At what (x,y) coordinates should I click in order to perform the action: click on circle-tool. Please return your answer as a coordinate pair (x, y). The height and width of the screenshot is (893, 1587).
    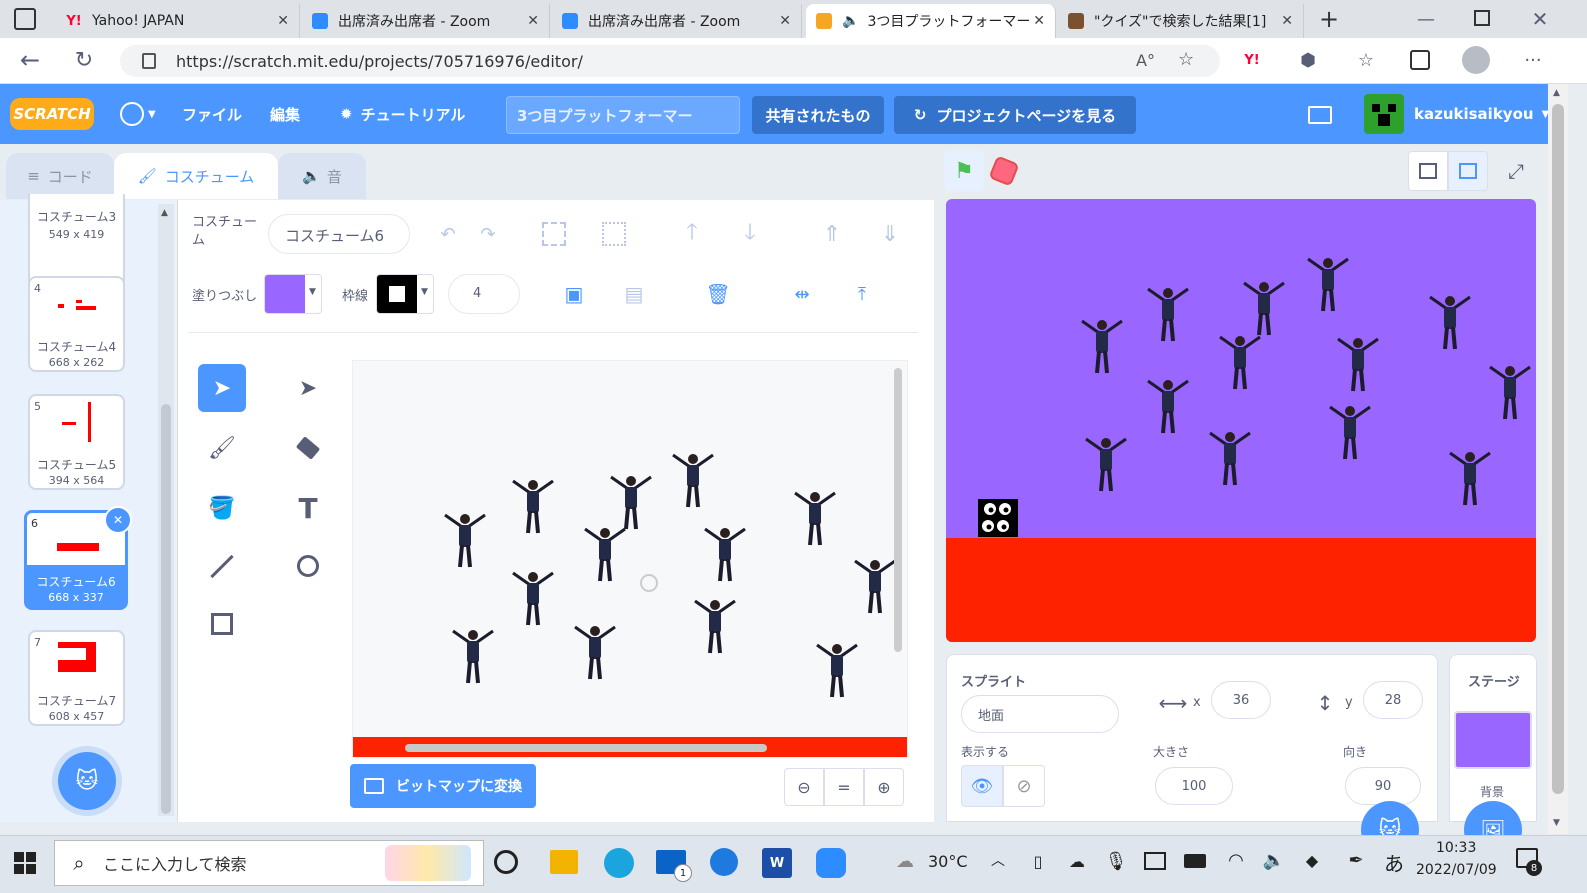
    Looking at the image, I should click on (308, 566).